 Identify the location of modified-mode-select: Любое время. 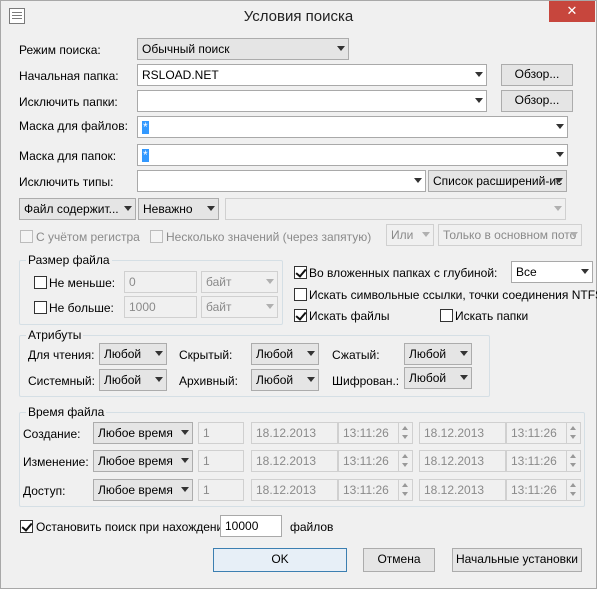
(143, 461).